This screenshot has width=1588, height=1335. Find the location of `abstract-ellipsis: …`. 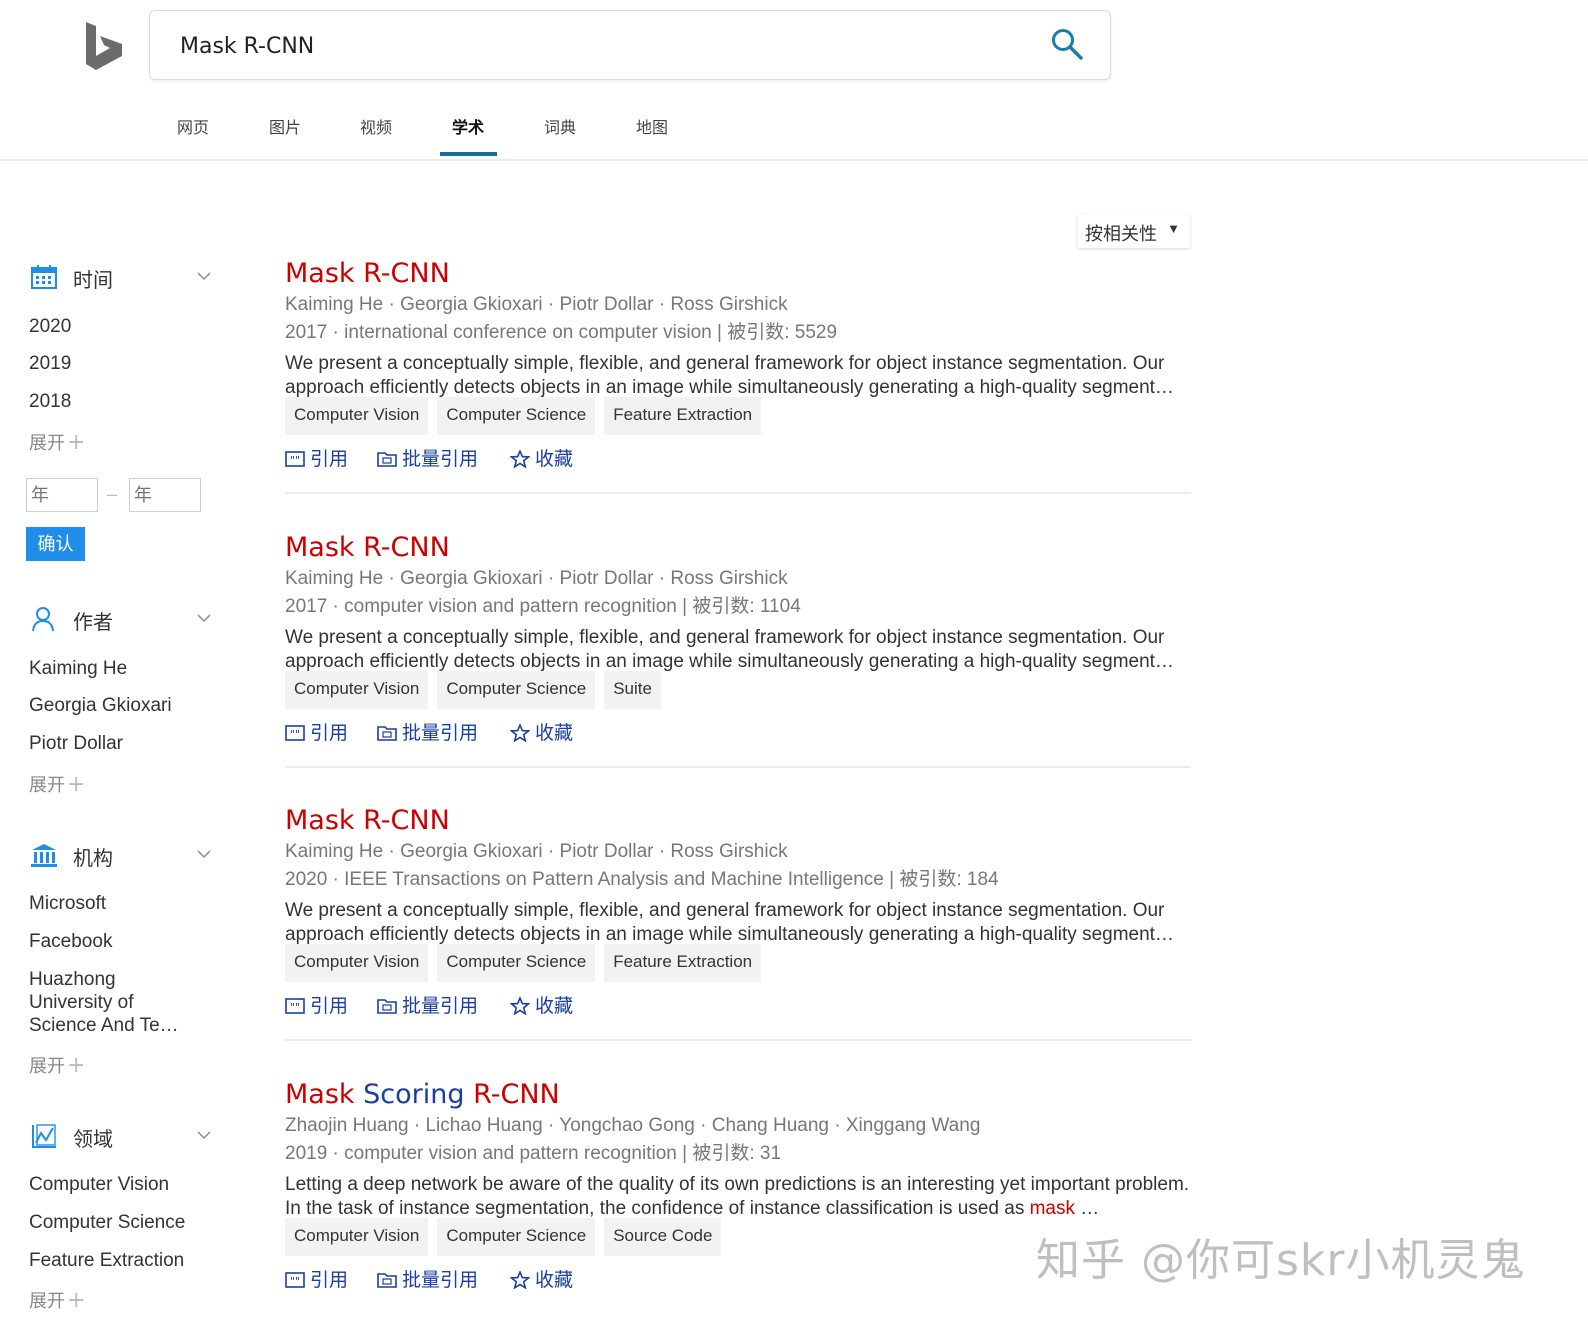

abstract-ellipsis: … is located at coordinates (1090, 1208).